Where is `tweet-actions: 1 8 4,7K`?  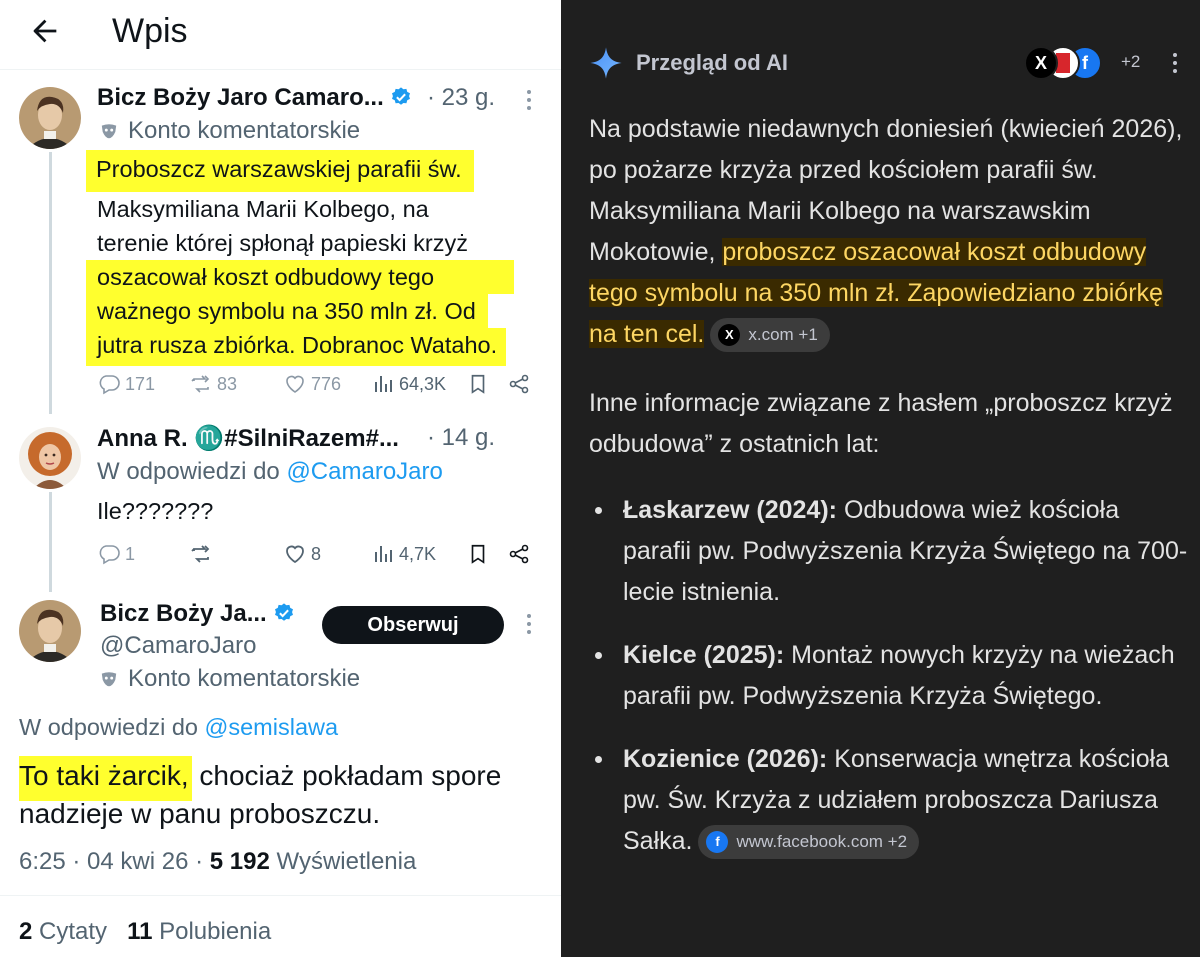
tweet-actions: 1 8 4,7K is located at coordinates (317, 554).